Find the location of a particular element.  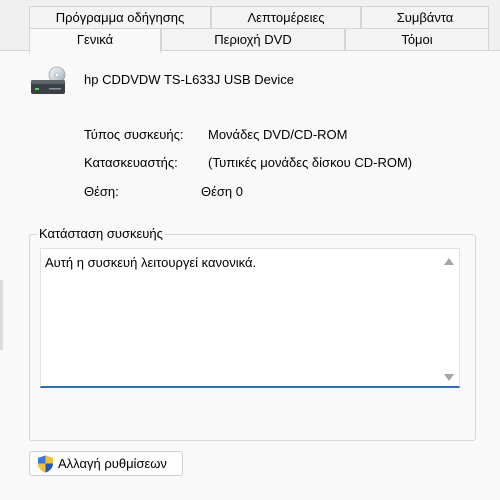

uac-shield-icon is located at coordinates (45, 464).